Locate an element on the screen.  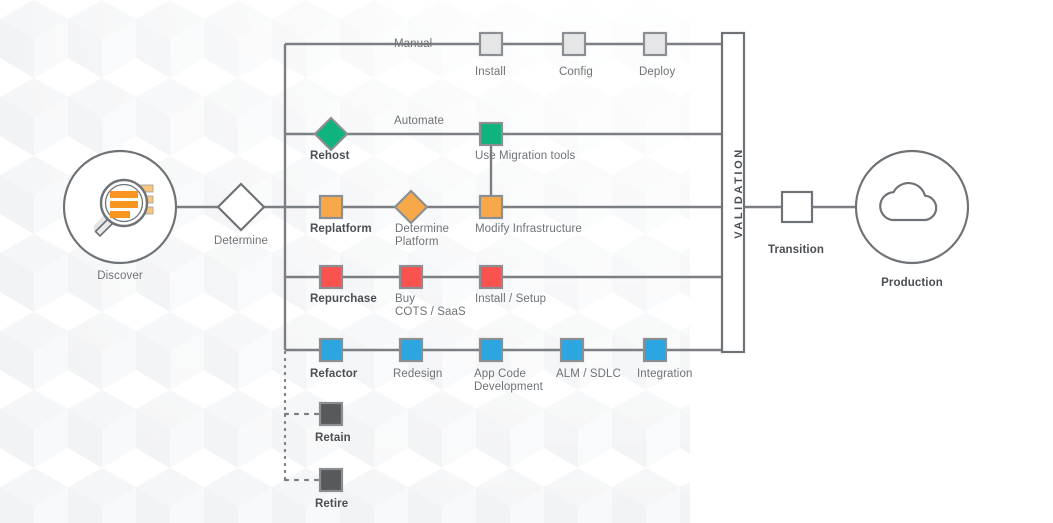
node-label-install-setup: Install / Setup is located at coordinates (511, 299).